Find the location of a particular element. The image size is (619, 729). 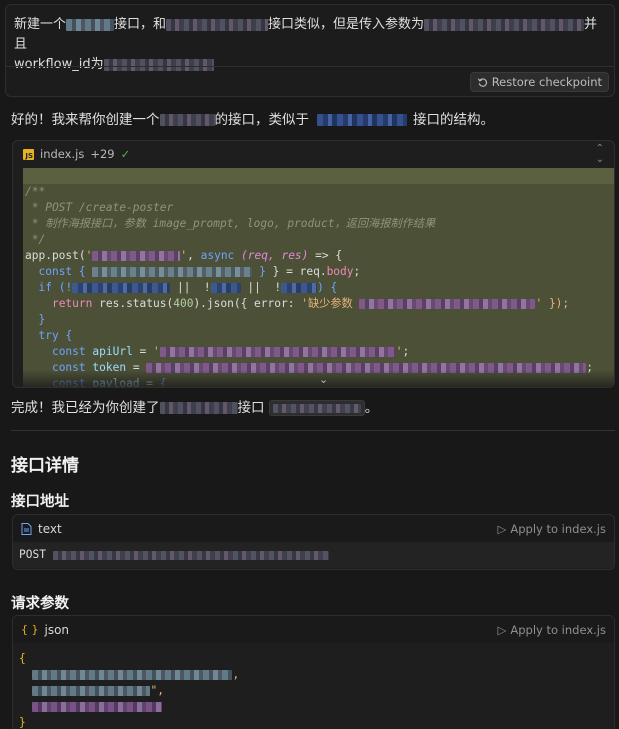

file-name: index.js is located at coordinates (62, 154).